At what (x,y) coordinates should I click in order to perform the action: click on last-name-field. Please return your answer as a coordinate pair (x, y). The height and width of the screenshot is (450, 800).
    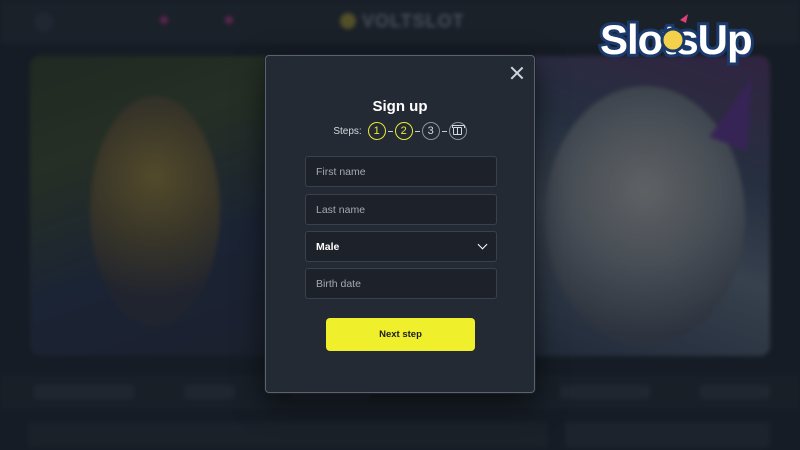
    Looking at the image, I should click on (401, 209).